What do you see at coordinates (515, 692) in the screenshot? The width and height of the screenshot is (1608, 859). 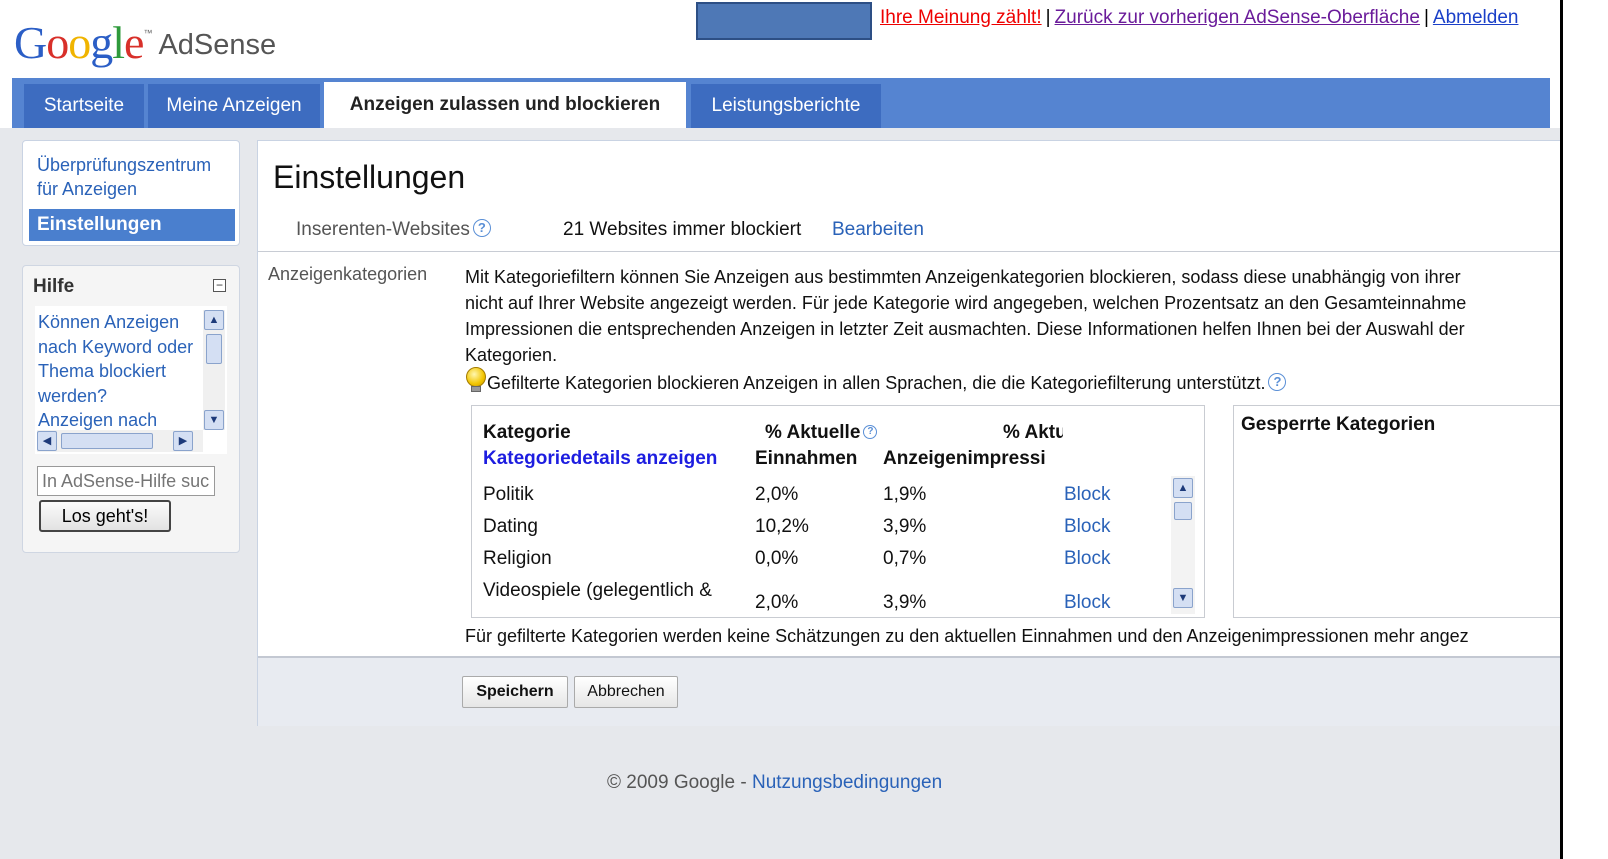 I see `save-button: Speichern` at bounding box center [515, 692].